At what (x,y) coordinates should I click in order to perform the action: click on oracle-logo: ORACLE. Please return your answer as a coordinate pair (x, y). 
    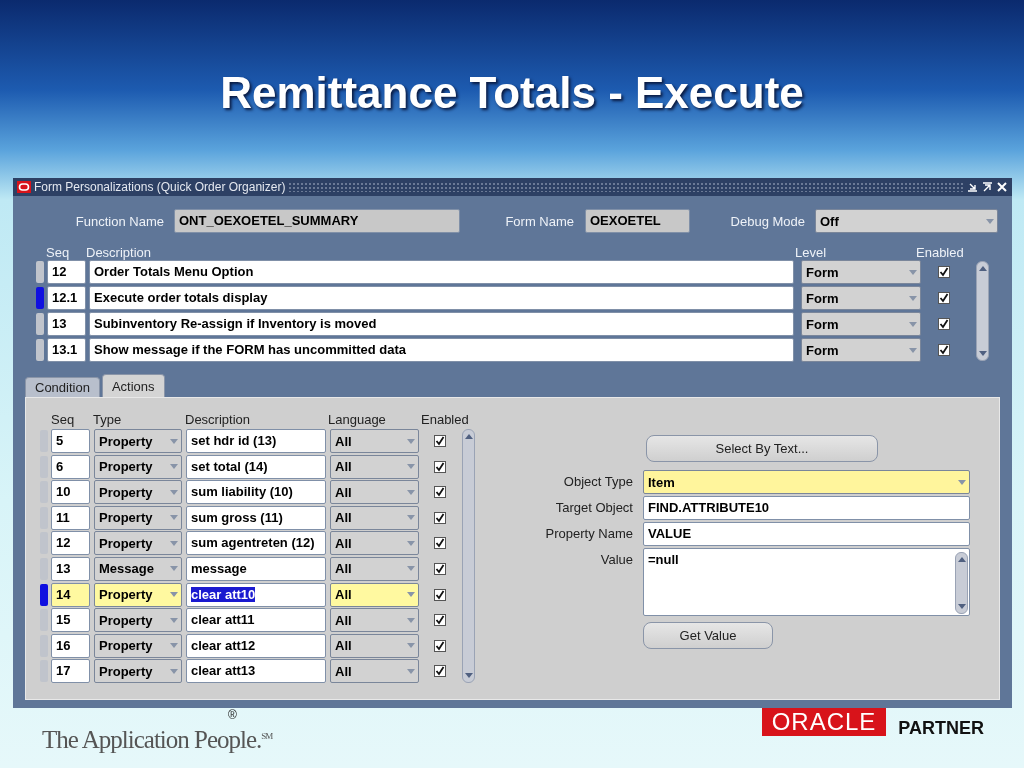
    Looking at the image, I should click on (824, 722).